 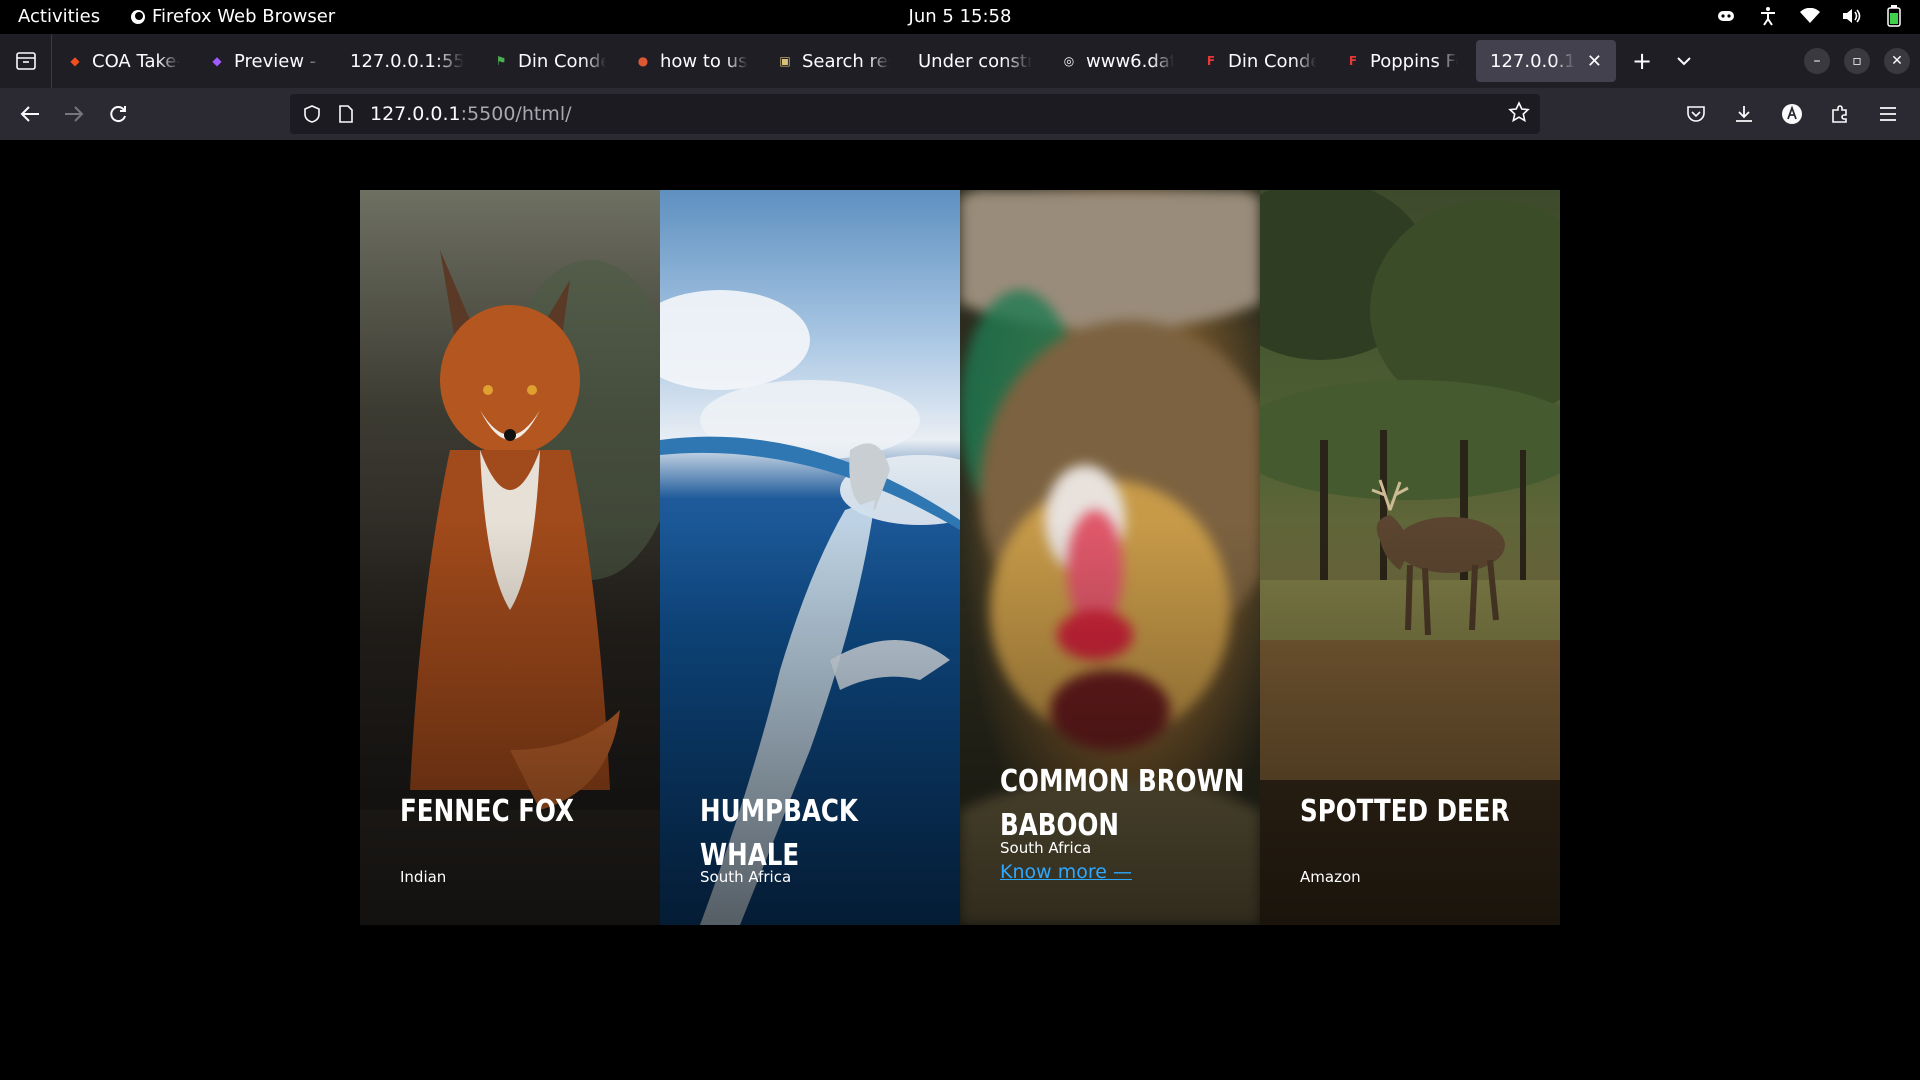 I want to click on tab-label: how to use, so click(x=704, y=61).